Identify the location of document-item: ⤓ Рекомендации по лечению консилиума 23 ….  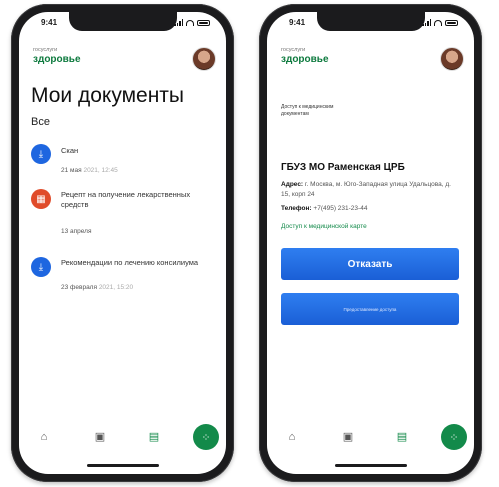
(121, 281).